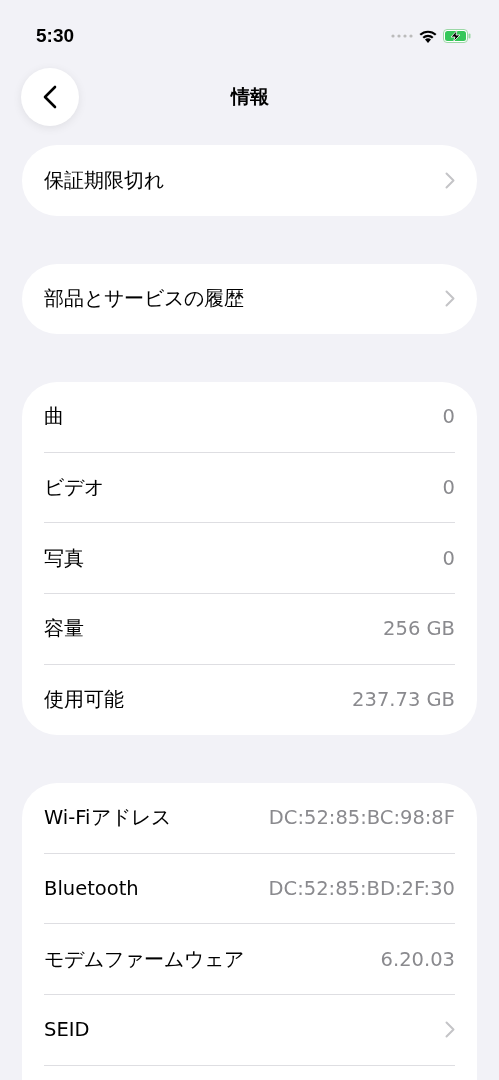 Image resolution: width=499 pixels, height=1080 pixels. Describe the element at coordinates (64, 629) in the screenshot. I see `row-label: 容量` at that location.